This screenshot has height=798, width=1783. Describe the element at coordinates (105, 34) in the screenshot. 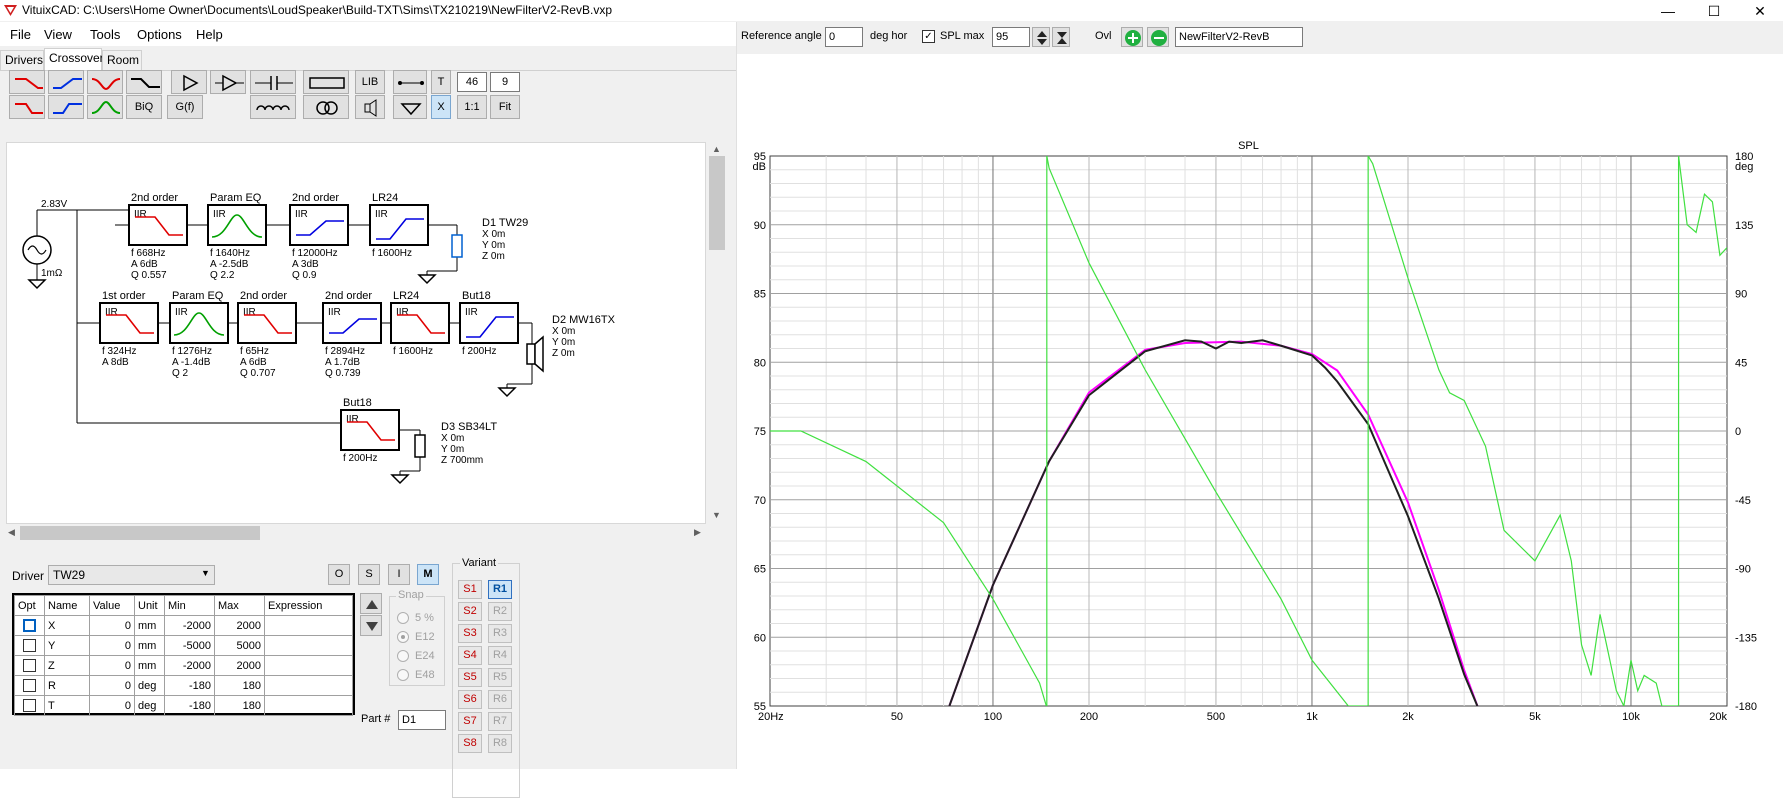

I see `menu-tools: Tools` at that location.